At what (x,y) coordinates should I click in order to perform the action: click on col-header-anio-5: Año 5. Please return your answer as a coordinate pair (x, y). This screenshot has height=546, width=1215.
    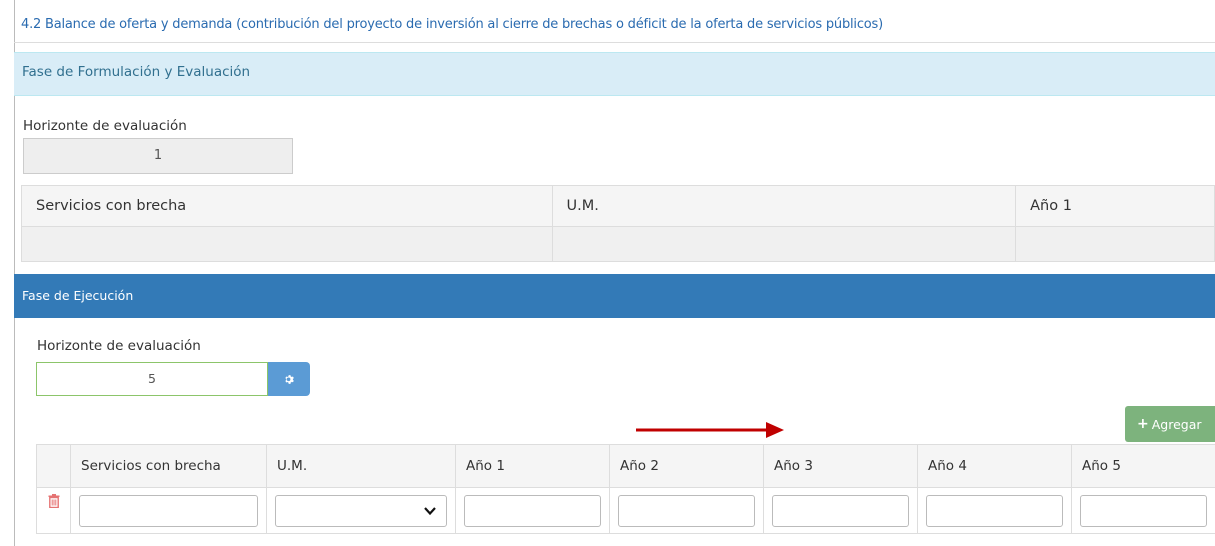
    Looking at the image, I should click on (1143, 466).